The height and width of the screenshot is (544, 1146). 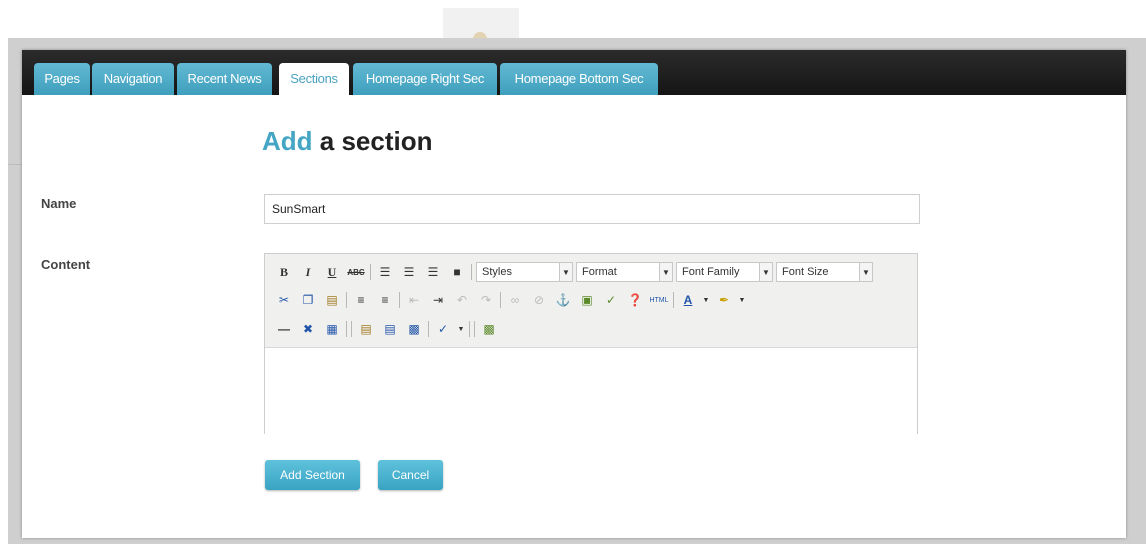 I want to click on editor-content-area, so click(x=591, y=390).